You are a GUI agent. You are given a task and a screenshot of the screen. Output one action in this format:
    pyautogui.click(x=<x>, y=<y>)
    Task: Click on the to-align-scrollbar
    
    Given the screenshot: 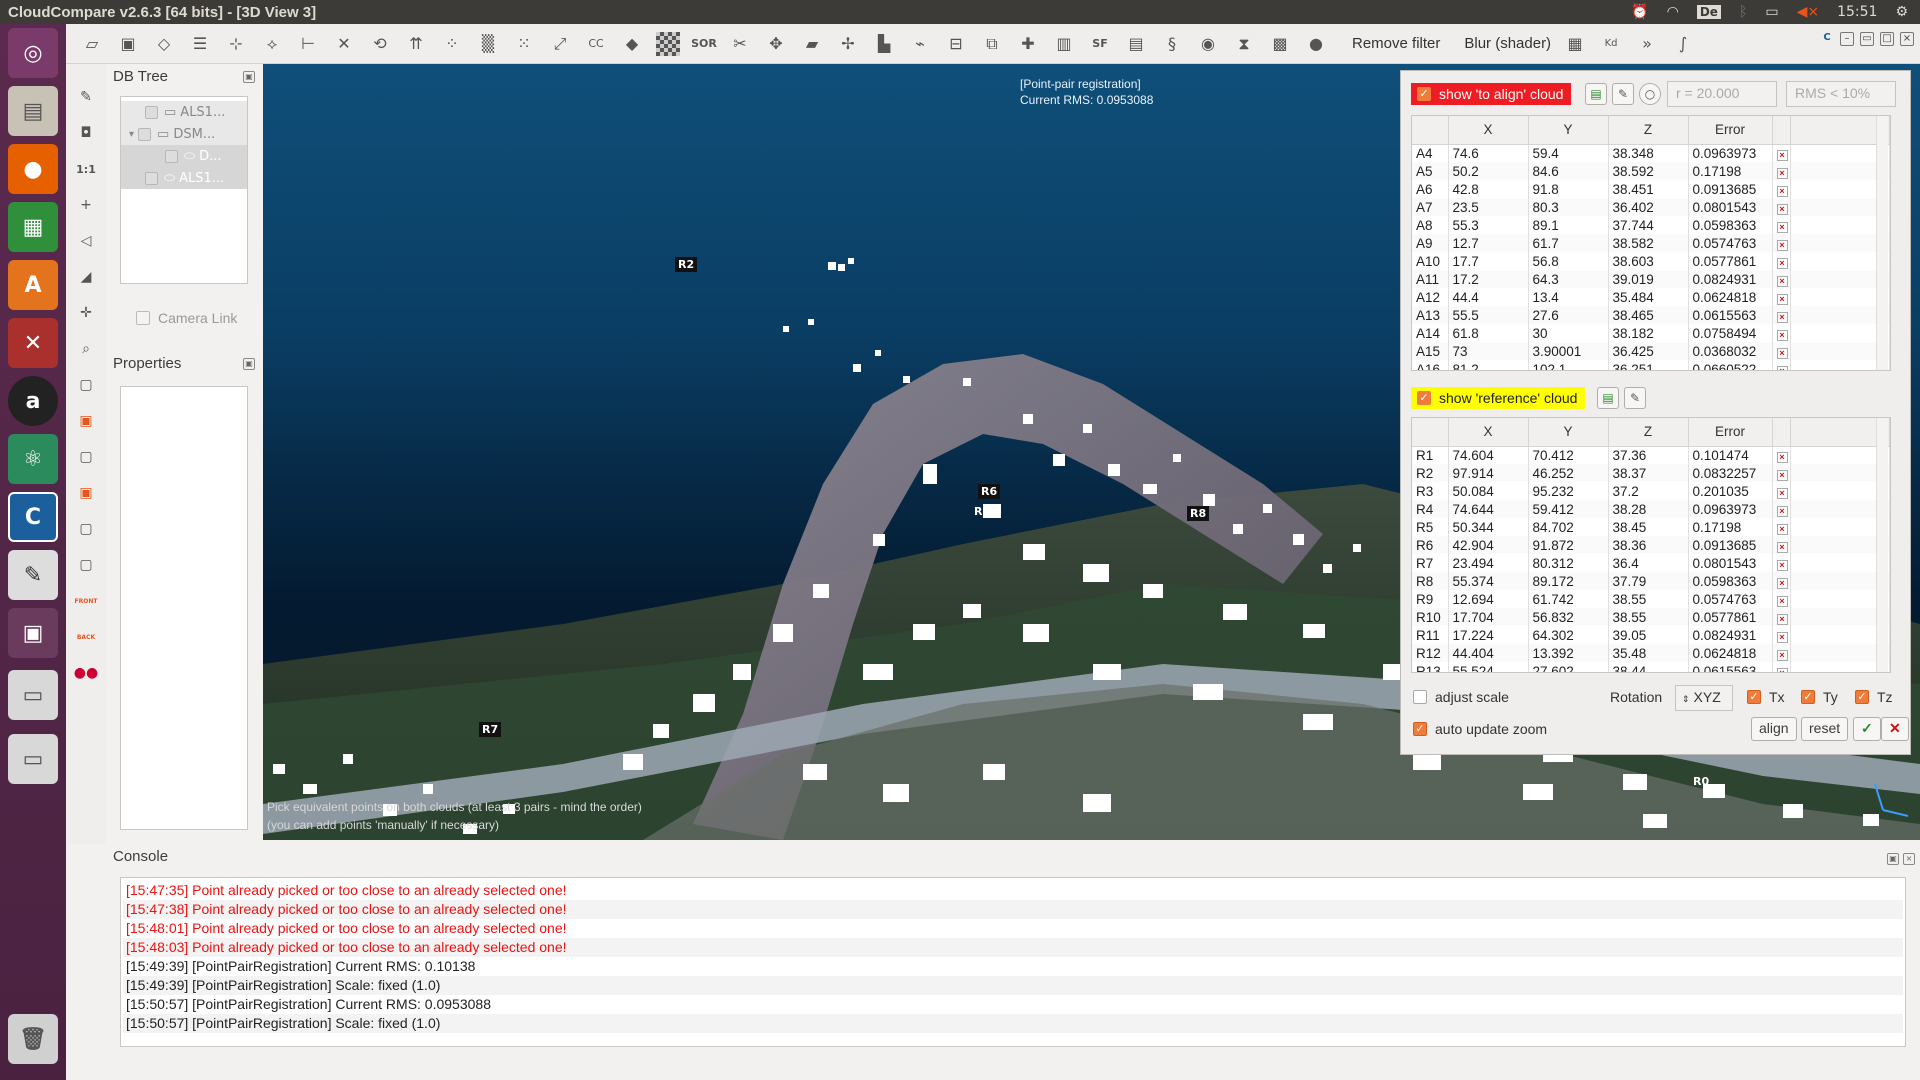 What is the action you would take?
    pyautogui.click(x=1882, y=243)
    